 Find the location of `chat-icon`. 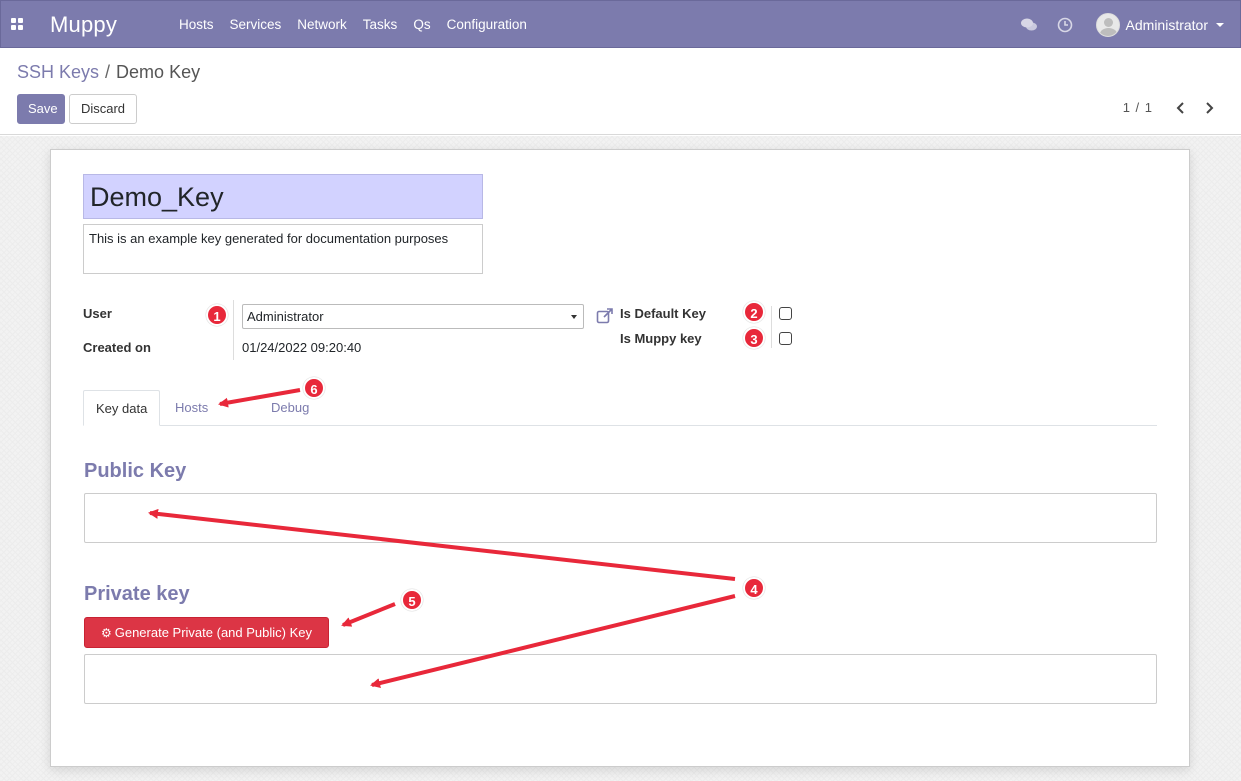

chat-icon is located at coordinates (1029, 25).